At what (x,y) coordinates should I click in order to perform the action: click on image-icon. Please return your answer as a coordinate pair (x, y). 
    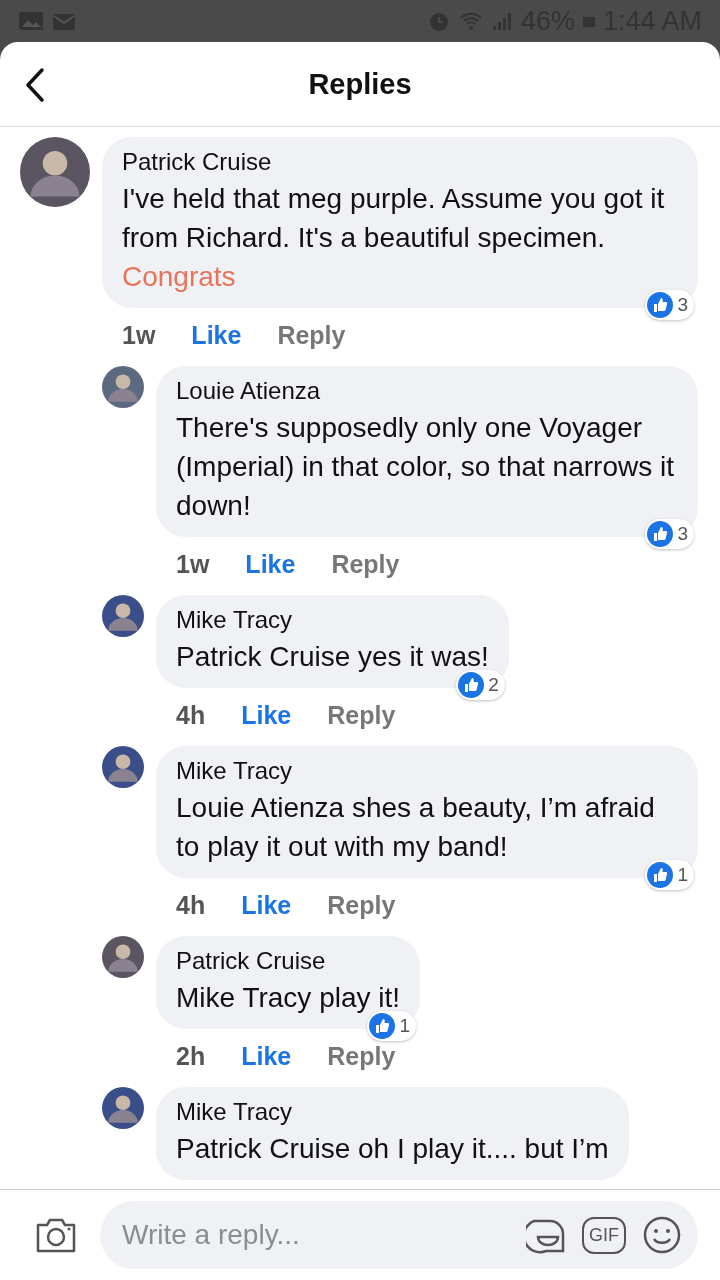
    Looking at the image, I should click on (31, 21).